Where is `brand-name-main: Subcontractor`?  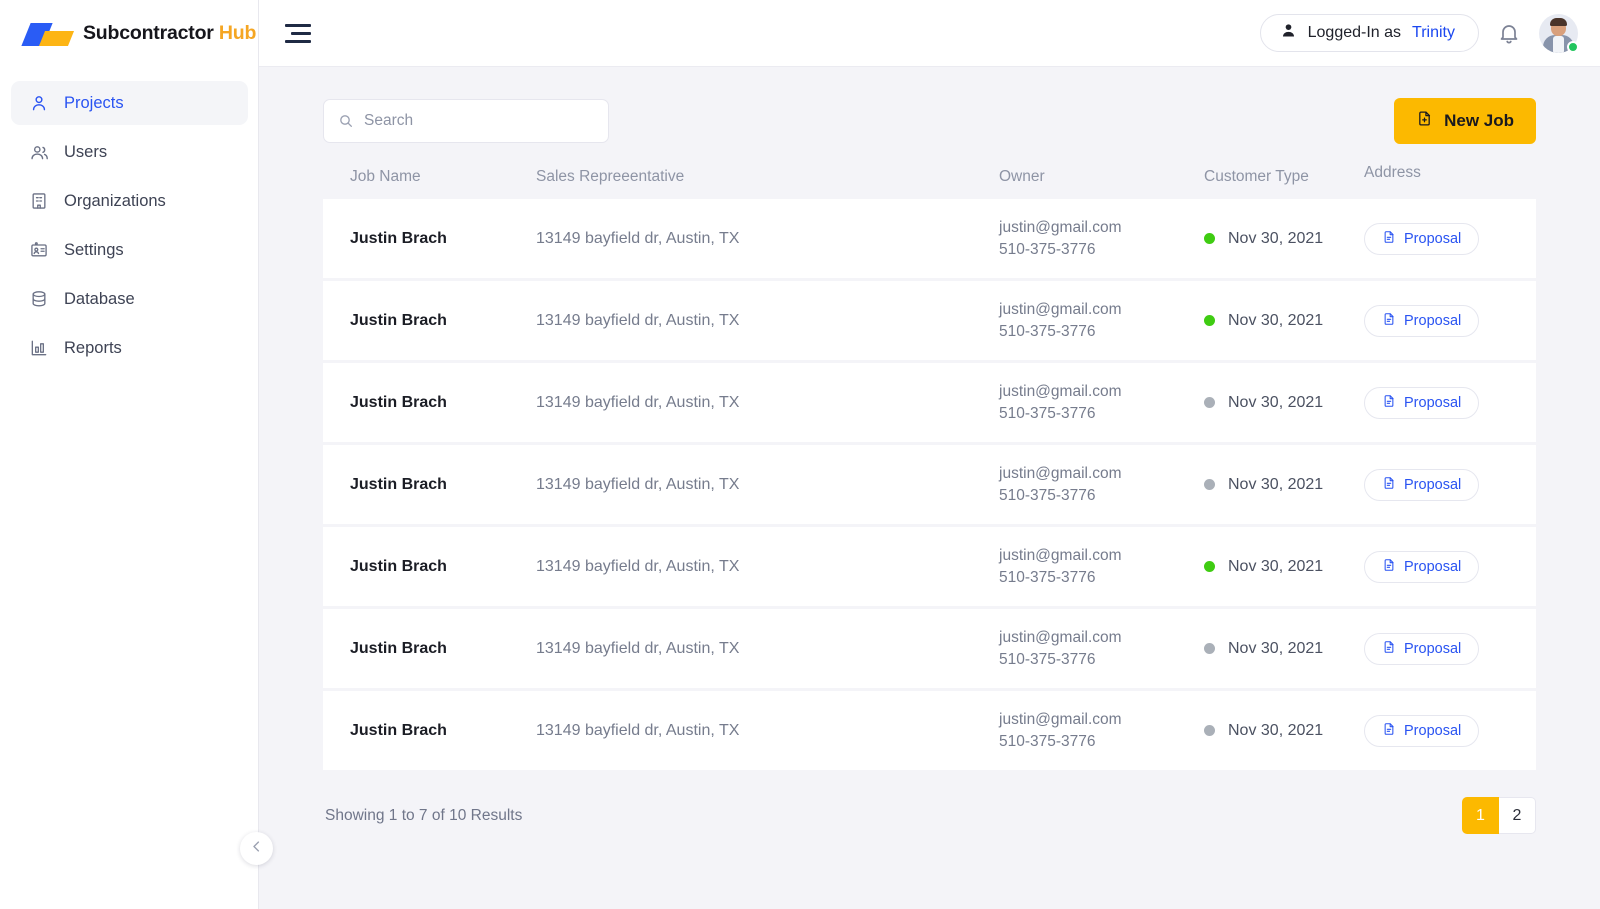
brand-name-main: Subcontractor is located at coordinates (148, 33).